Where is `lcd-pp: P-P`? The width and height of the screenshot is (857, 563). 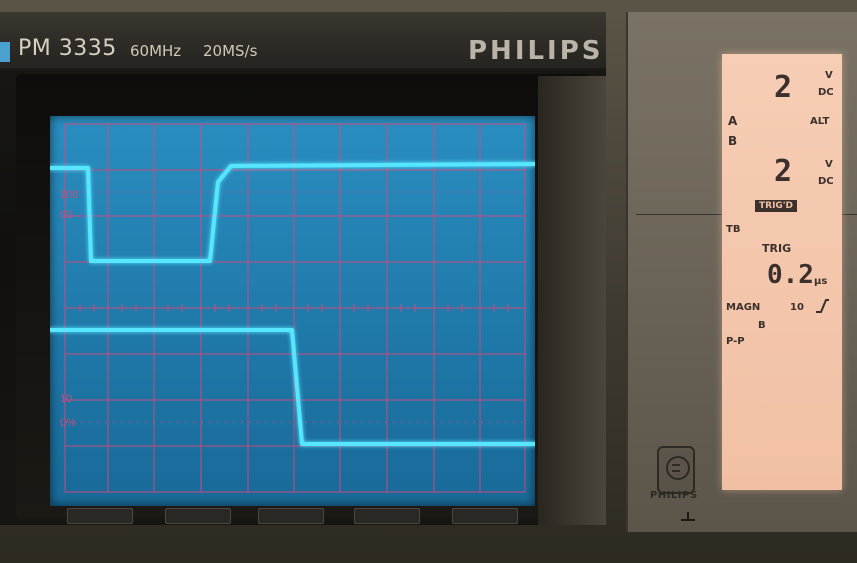
lcd-pp: P-P is located at coordinates (735, 341).